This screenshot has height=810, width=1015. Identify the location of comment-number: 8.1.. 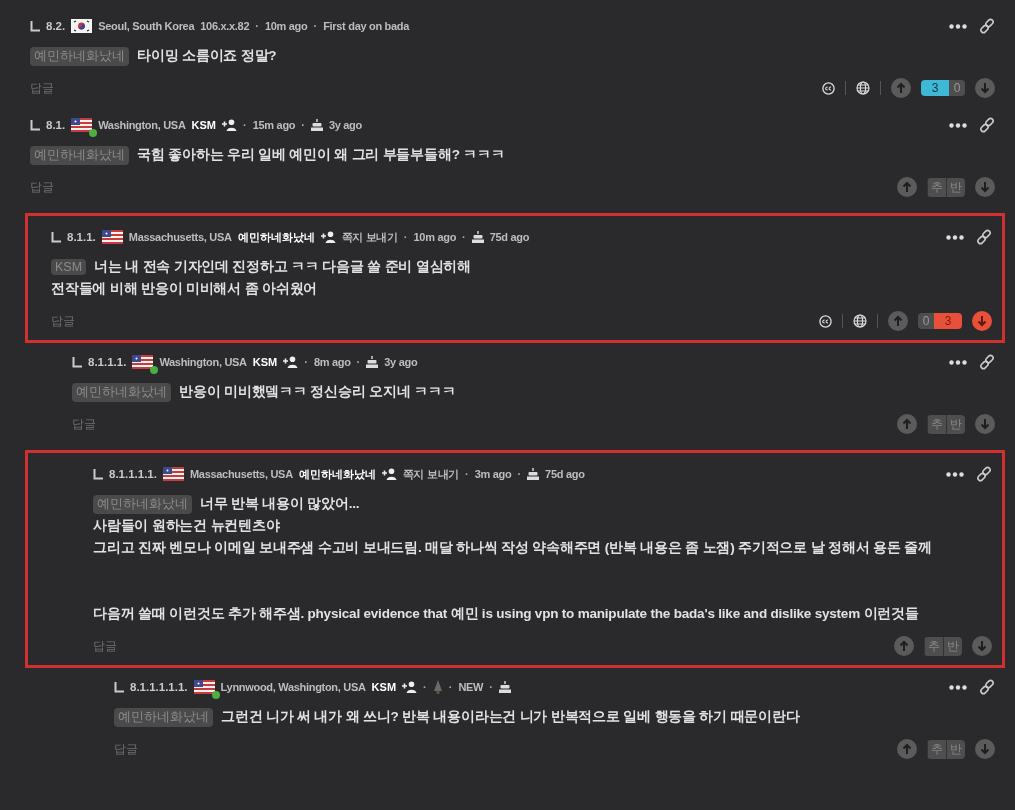
(56, 125).